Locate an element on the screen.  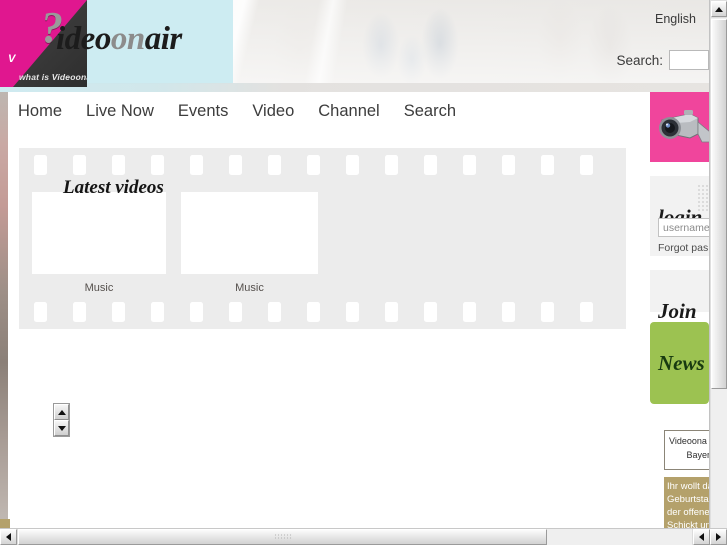
username-input is located at coordinates (683, 227).